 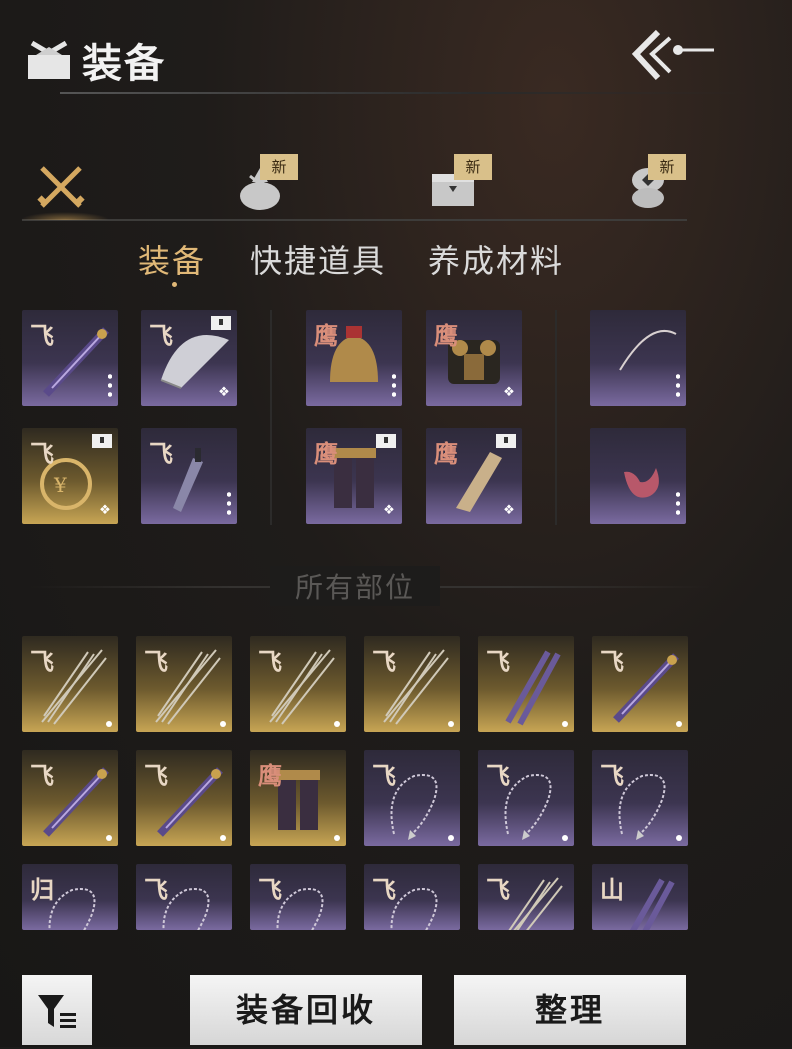 I want to click on tab-materials: 新, so click(x=457, y=182).